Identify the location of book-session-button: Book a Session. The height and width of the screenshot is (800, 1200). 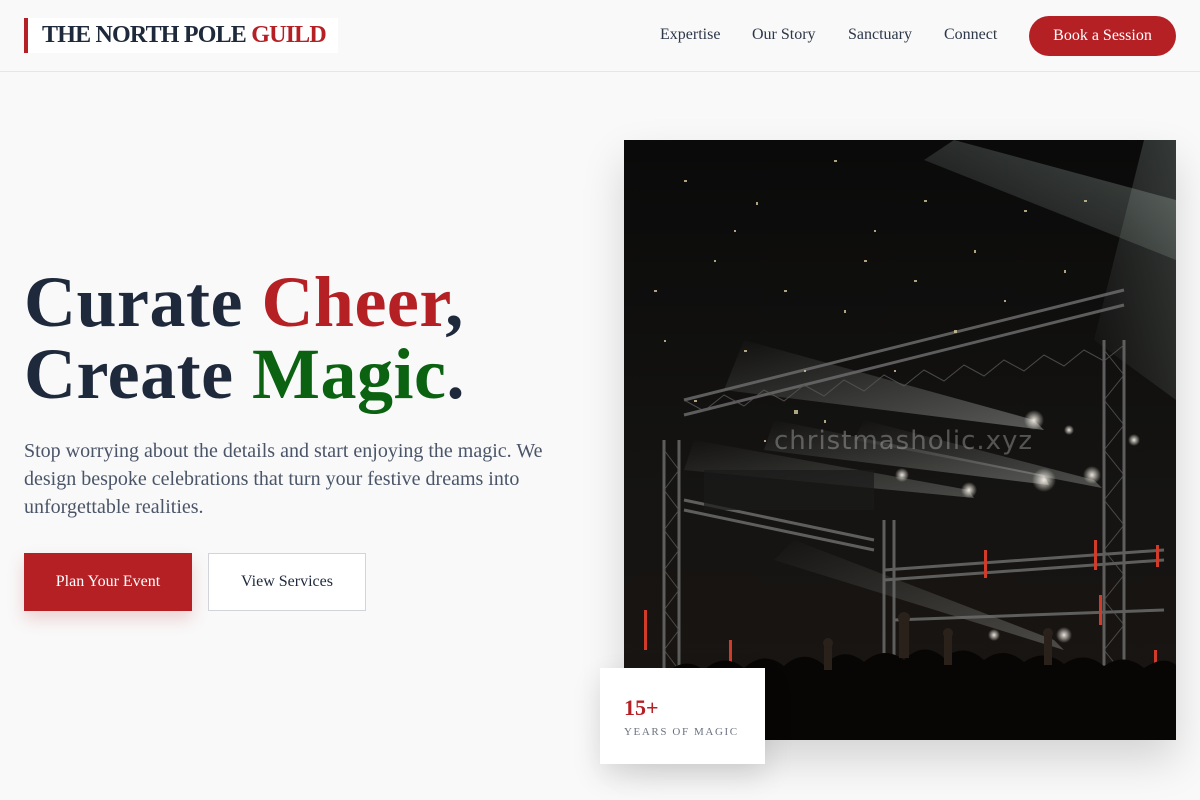
(1102, 36).